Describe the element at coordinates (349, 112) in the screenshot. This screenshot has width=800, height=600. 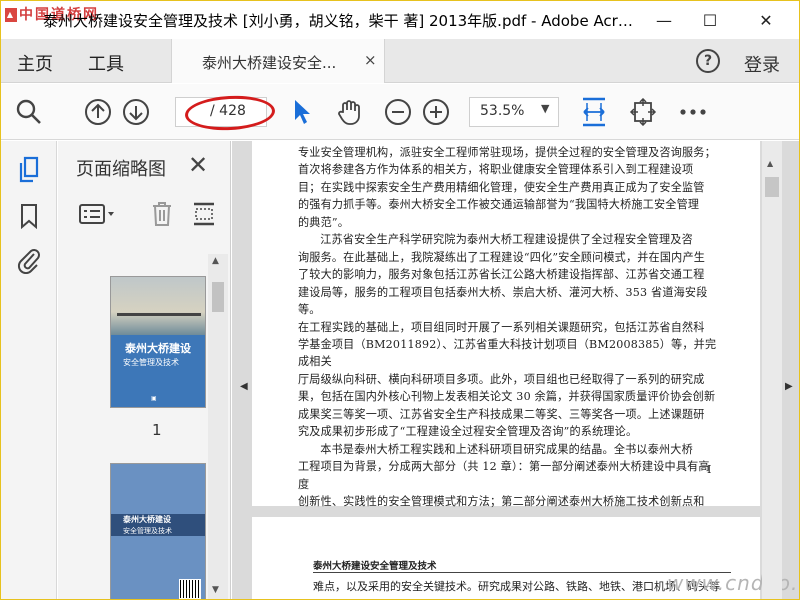
I see `hand-tool-icon` at that location.